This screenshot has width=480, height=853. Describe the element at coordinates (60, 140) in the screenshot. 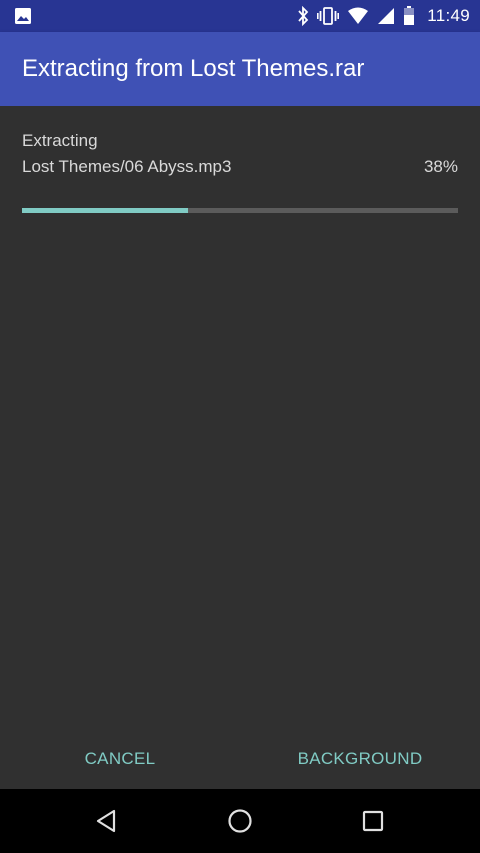

I see `status-label: Extracting` at that location.